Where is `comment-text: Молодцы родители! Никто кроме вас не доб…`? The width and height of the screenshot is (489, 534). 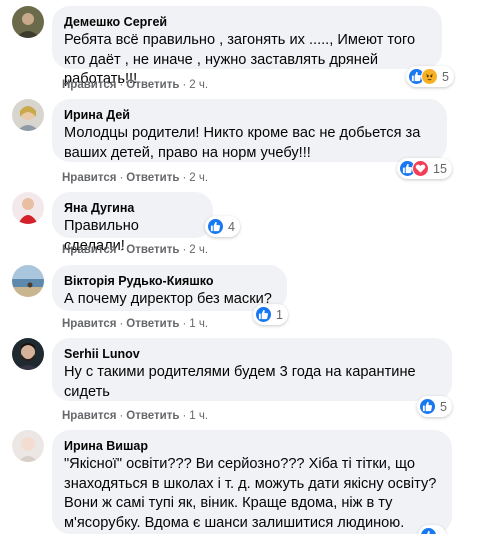
comment-text: Молодцы родители! Никто кроме вас не доб… is located at coordinates (242, 143).